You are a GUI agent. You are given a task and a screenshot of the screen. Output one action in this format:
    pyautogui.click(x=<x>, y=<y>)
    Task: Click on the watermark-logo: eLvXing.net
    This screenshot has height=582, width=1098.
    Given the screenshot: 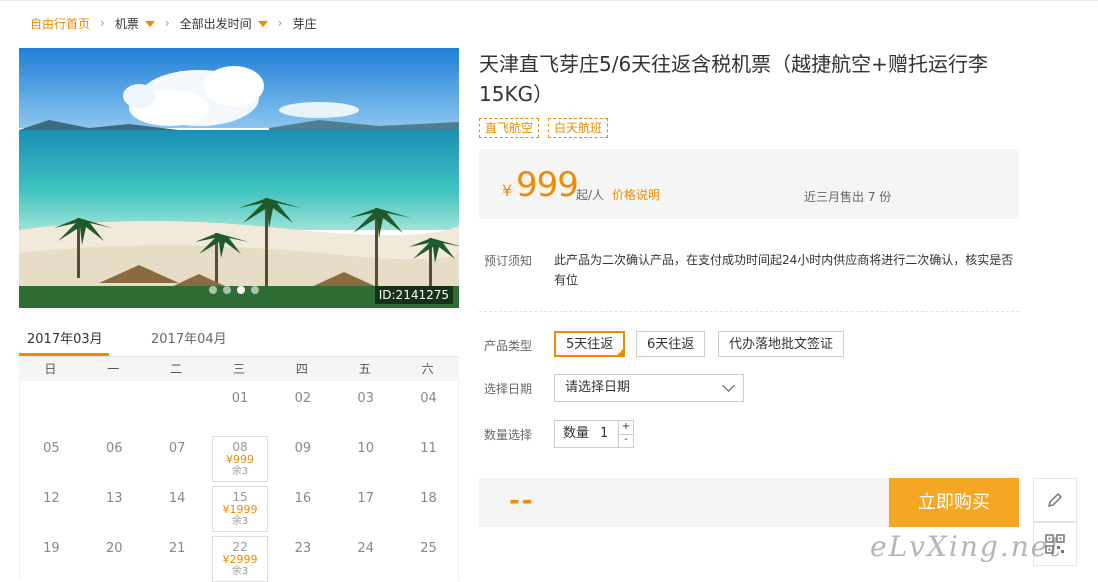 What is the action you would take?
    pyautogui.click(x=966, y=546)
    